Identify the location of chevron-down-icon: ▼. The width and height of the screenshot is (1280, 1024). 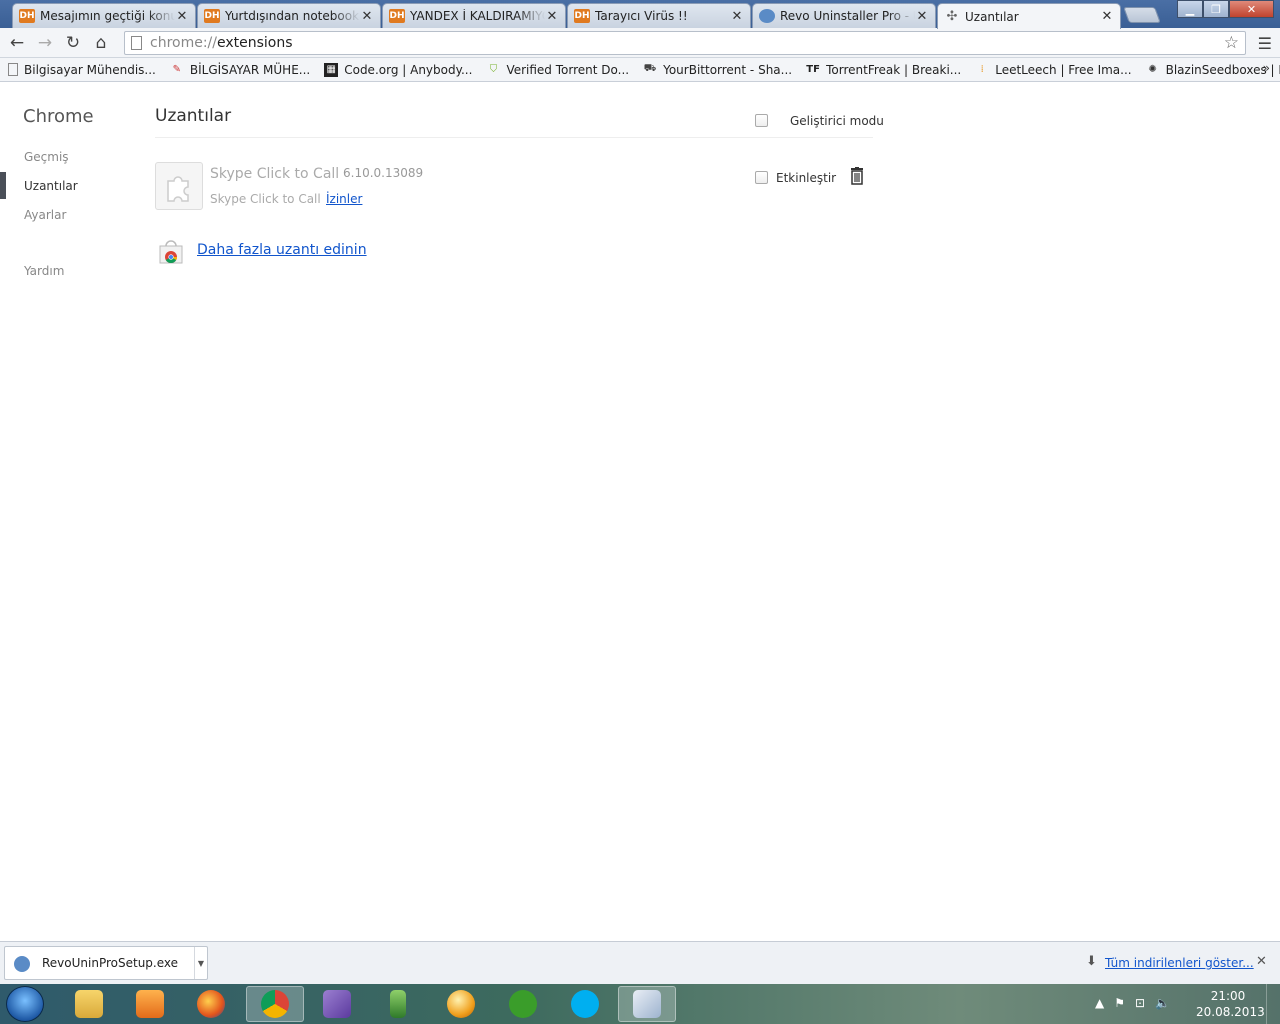
(200, 963).